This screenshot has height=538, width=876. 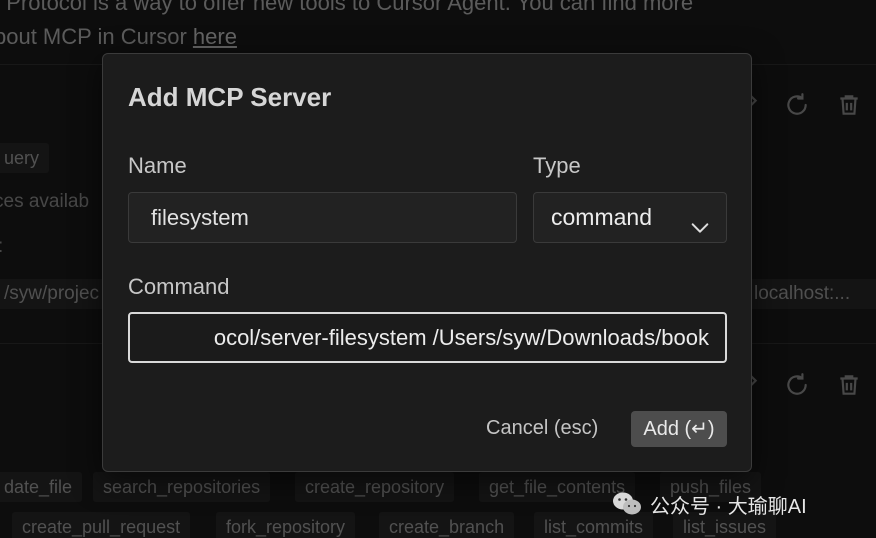 I want to click on type-label: Type, so click(x=557, y=165).